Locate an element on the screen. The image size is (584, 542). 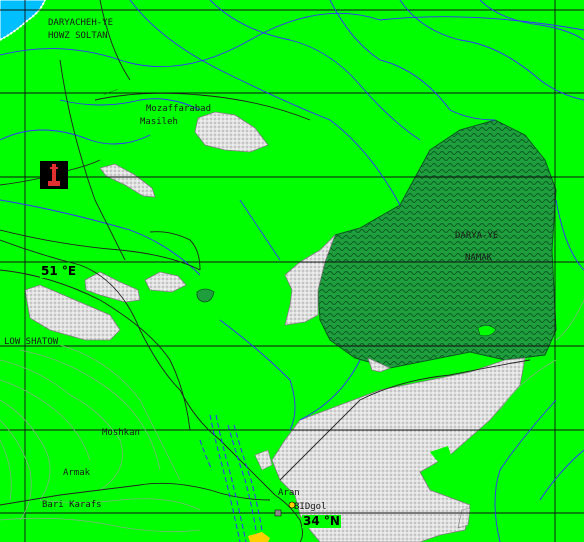
label-masileh: Masileh is located at coordinates (159, 122).